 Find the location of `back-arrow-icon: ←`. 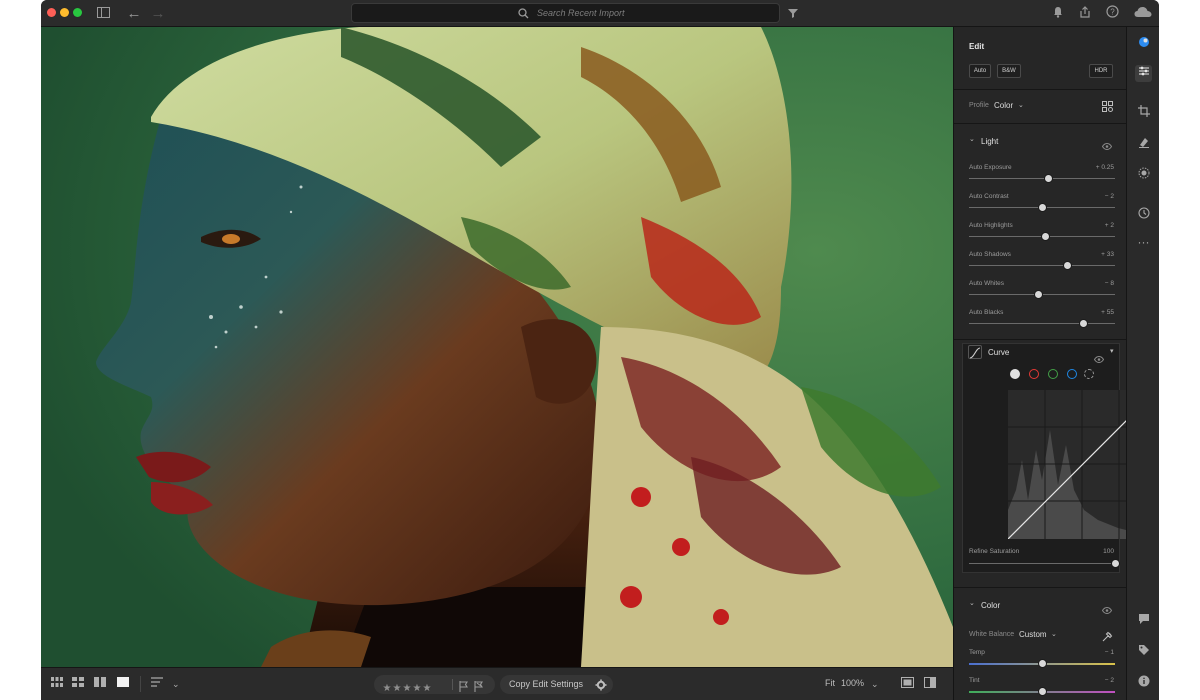

back-arrow-icon: ← is located at coordinates (134, 13).